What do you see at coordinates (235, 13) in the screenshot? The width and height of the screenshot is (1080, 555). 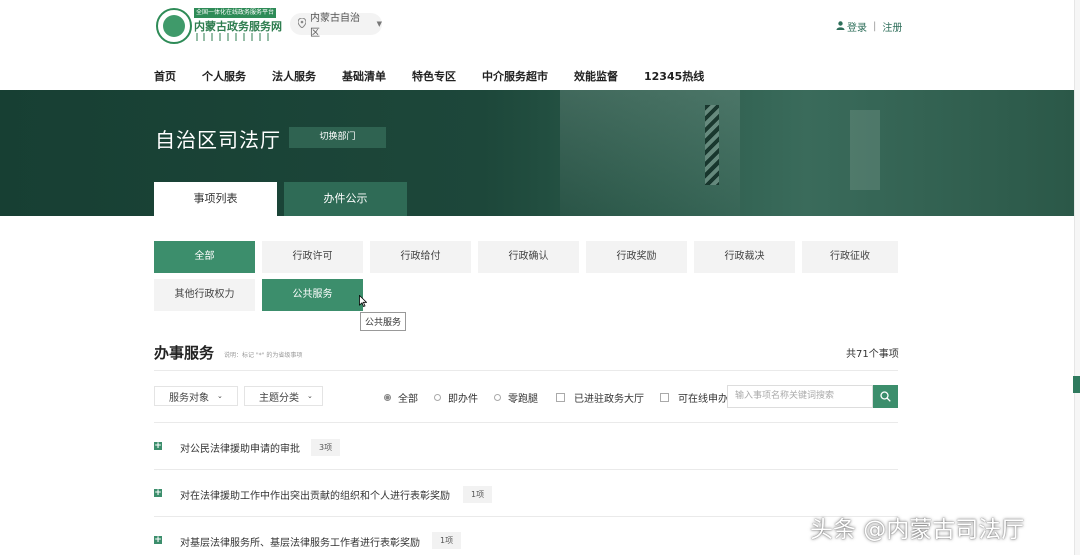 I see `logo-slogan: 全国一体化在线政务服务平台` at bounding box center [235, 13].